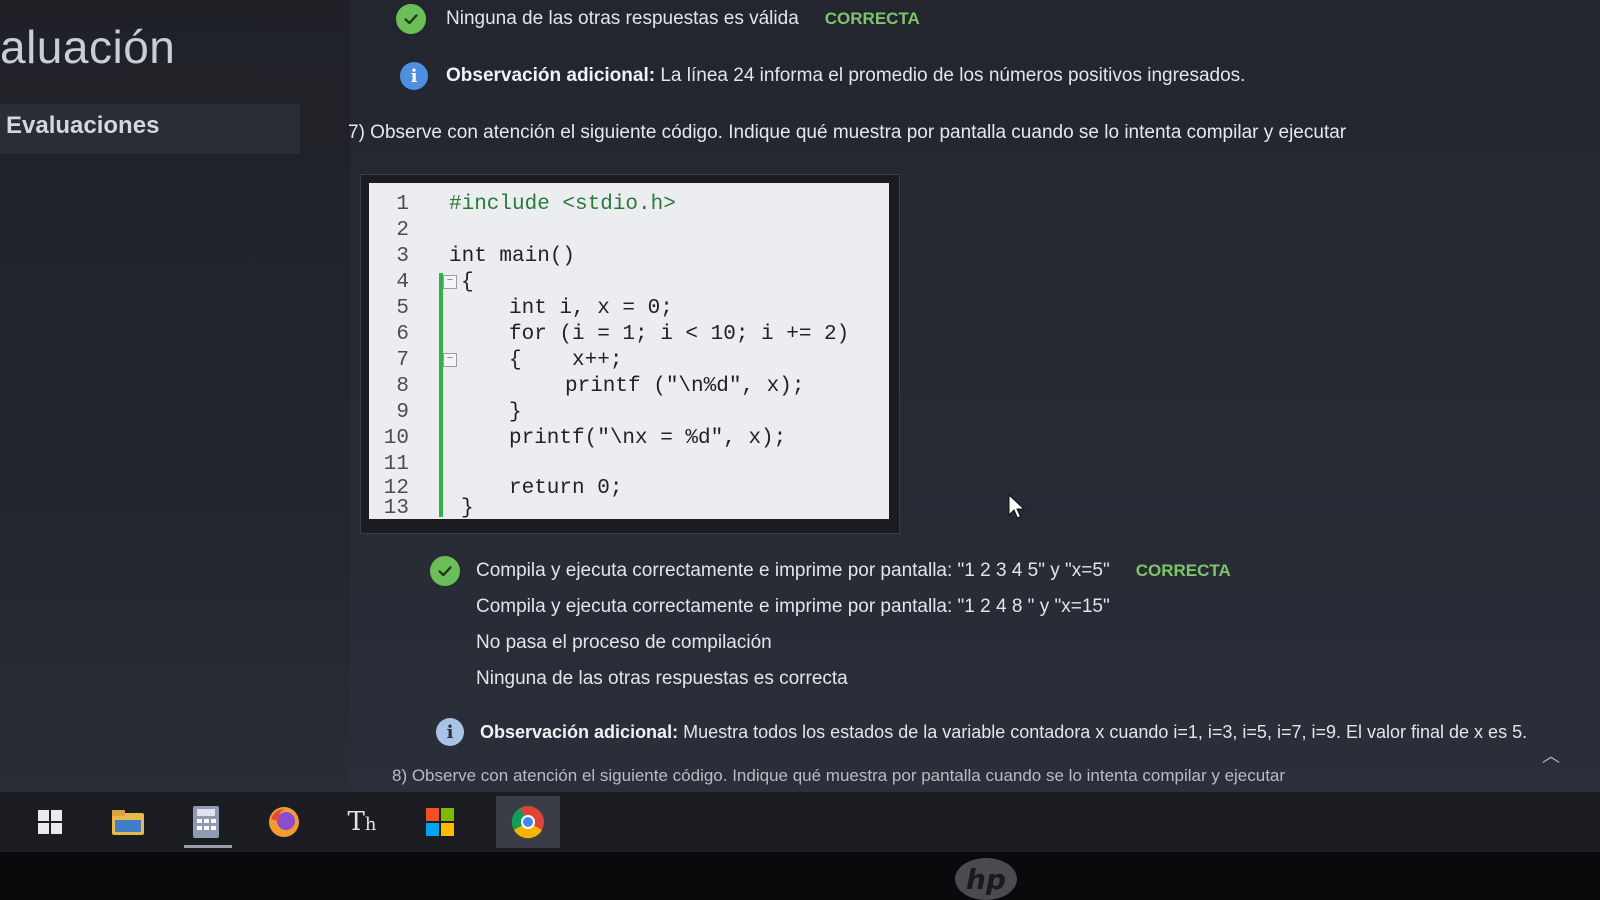 The height and width of the screenshot is (900, 1600). What do you see at coordinates (800, 876) in the screenshot?
I see `monitor-bezel` at bounding box center [800, 876].